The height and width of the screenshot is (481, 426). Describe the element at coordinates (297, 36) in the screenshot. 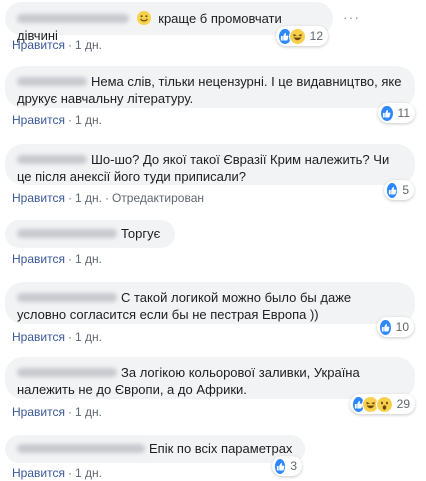

I see `haha-reaction-icon` at that location.